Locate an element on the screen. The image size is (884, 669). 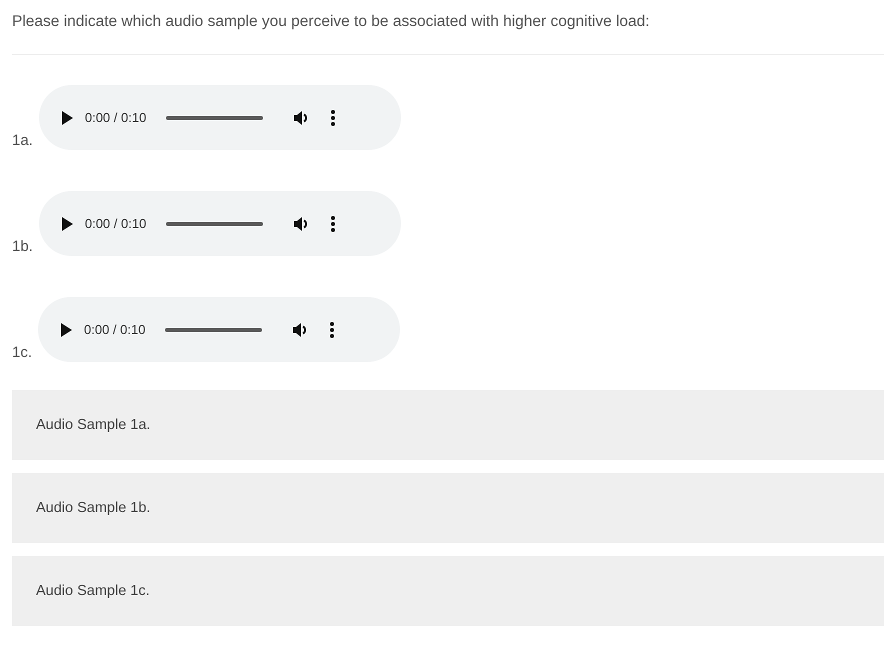
answer-option: Audio Sample 1a. is located at coordinates (448, 425).